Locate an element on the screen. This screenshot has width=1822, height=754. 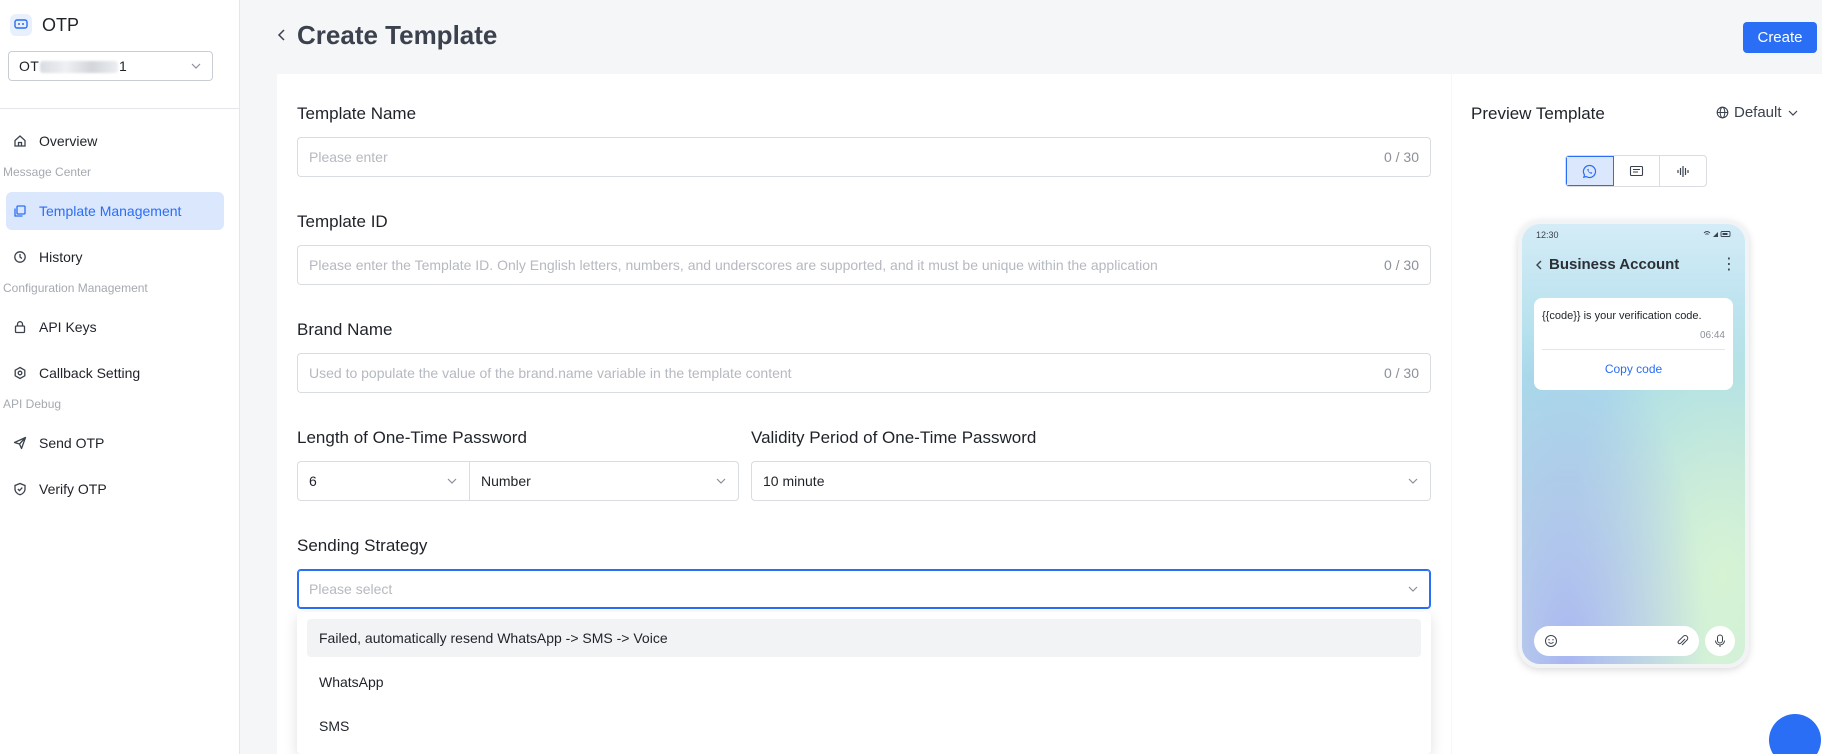
phone-status-icons is located at coordinates (1718, 235).